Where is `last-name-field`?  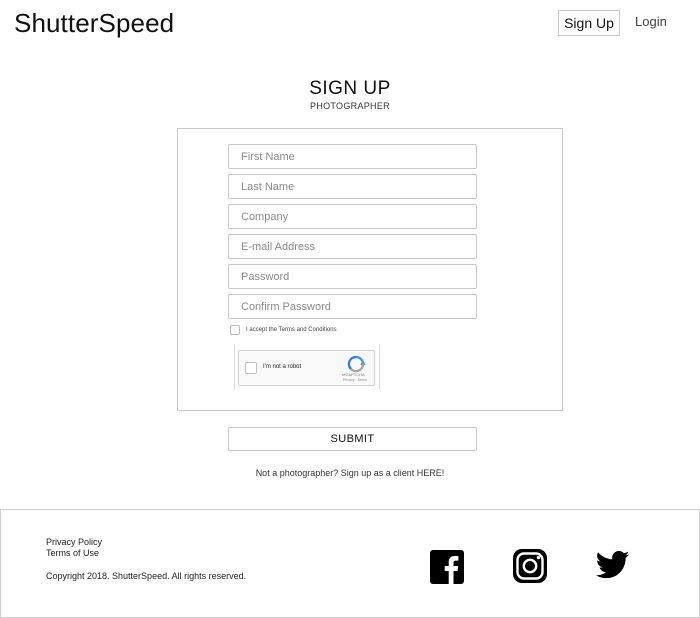 last-name-field is located at coordinates (352, 186).